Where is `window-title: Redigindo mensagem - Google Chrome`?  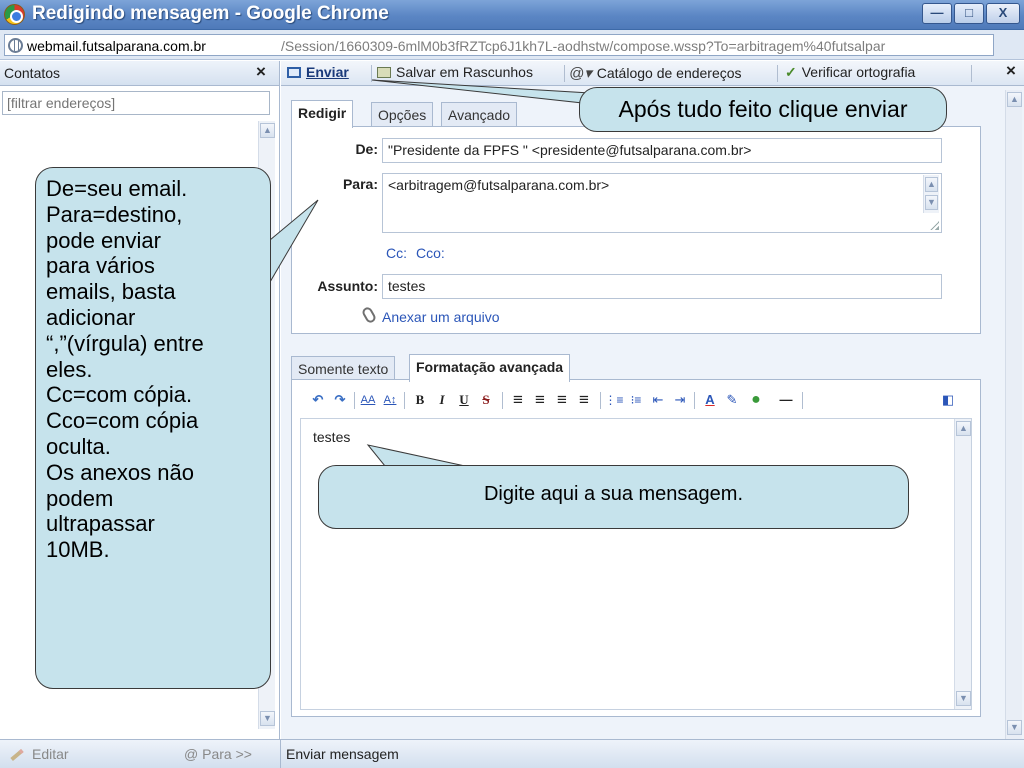
window-title: Redigindo mensagem - Google Chrome is located at coordinates (210, 13).